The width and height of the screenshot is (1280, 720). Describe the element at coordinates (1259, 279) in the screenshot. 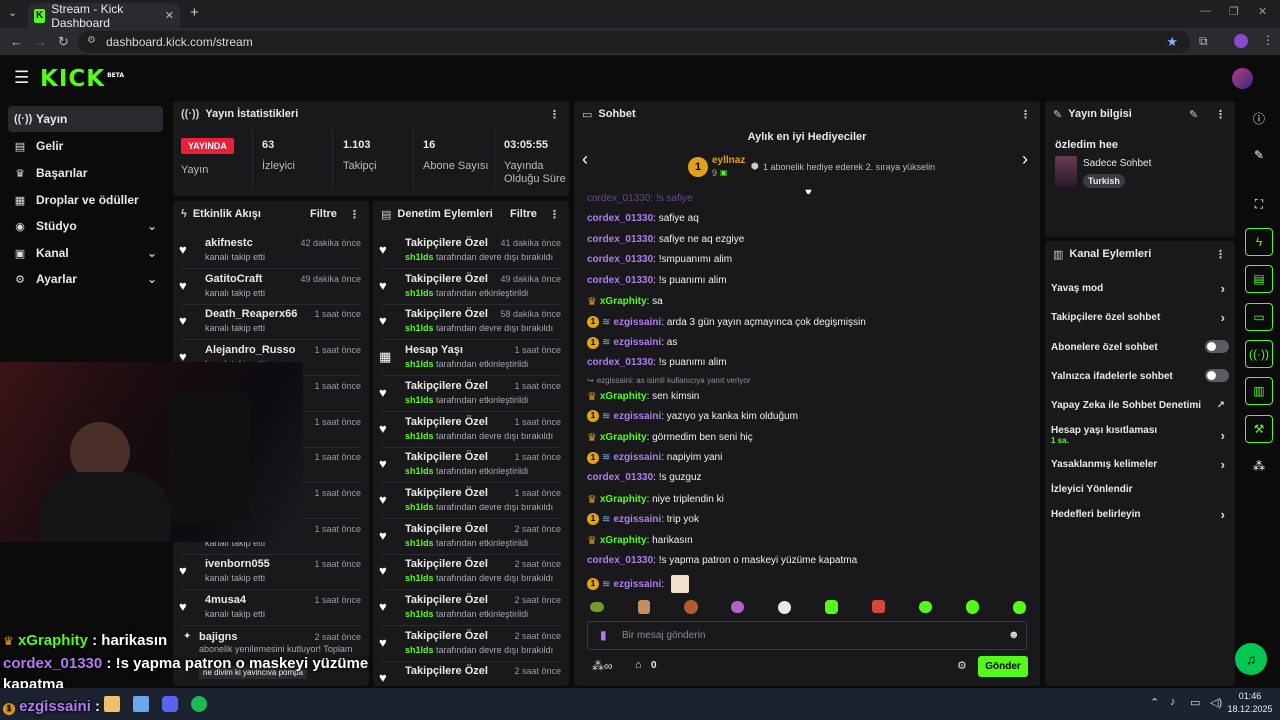

I see `notes-icon: ▤` at that location.